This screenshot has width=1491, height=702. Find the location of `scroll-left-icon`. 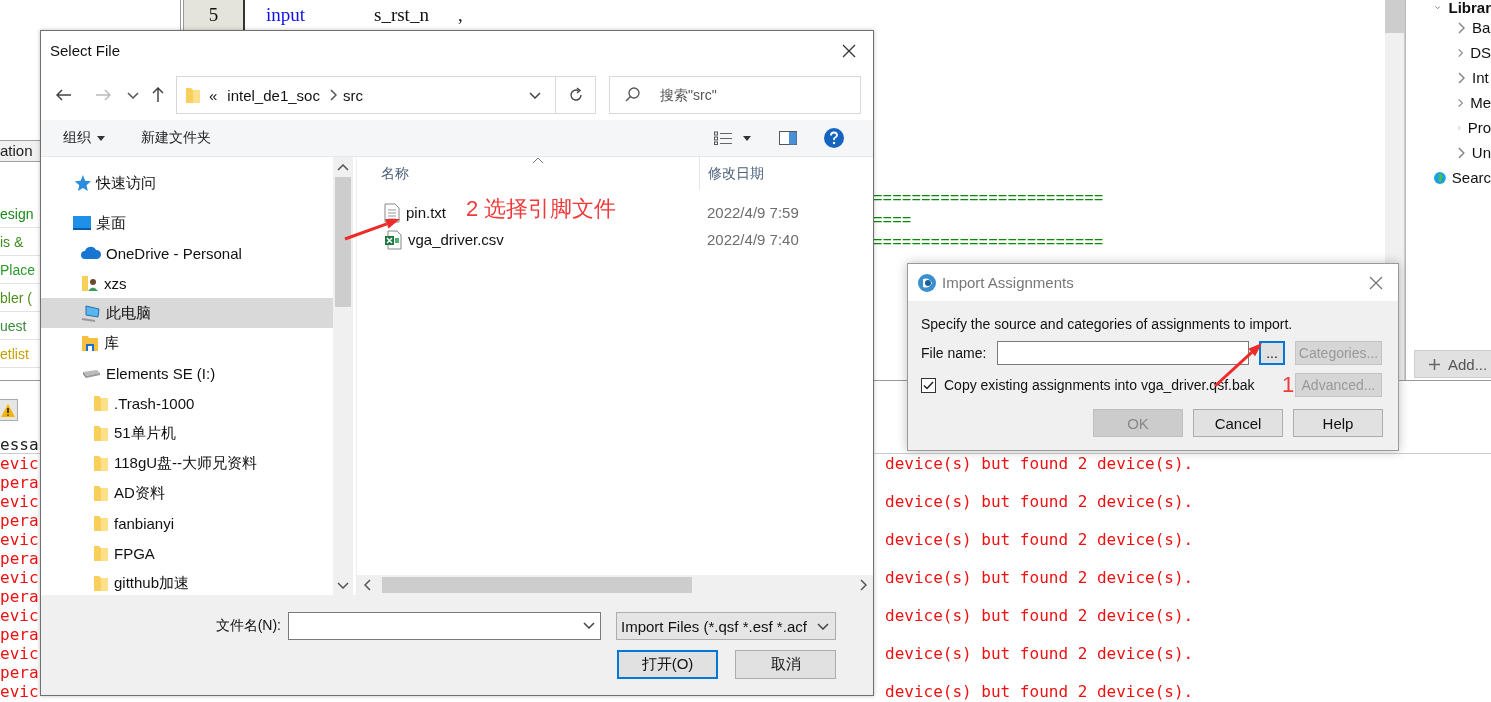

scroll-left-icon is located at coordinates (367, 585).